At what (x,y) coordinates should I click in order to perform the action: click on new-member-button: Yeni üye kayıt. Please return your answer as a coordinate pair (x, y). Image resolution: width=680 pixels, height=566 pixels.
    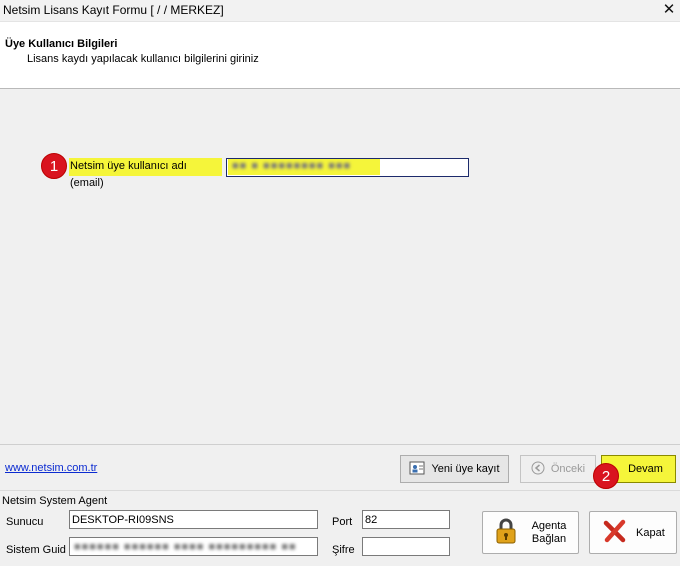
    Looking at the image, I should click on (454, 469).